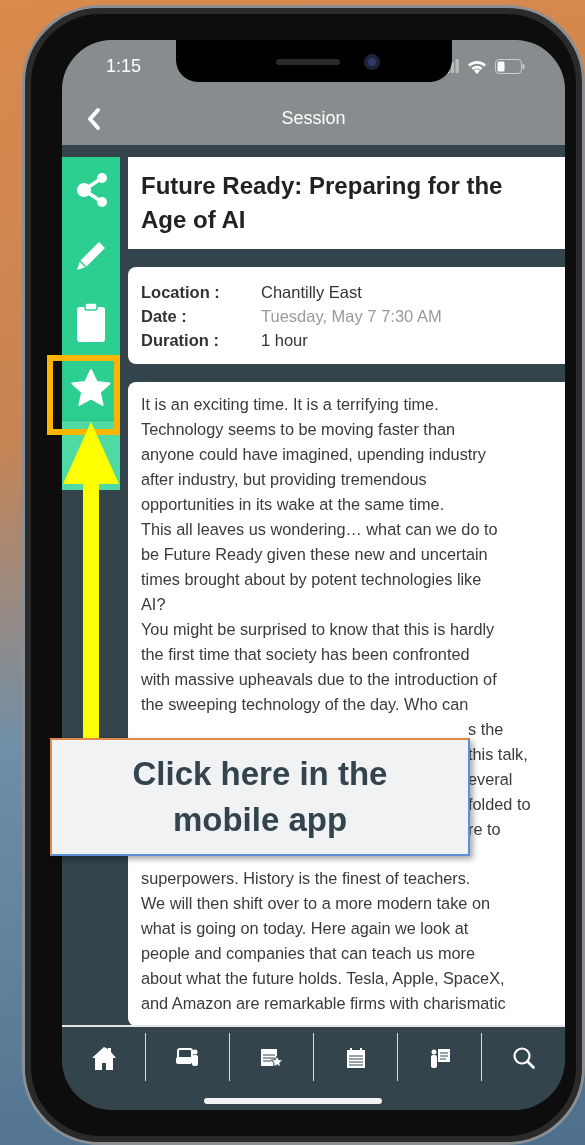 Image resolution: width=585 pixels, height=1145 pixels. Describe the element at coordinates (305, 654) in the screenshot. I see `description-line: the first time that society has been confronted` at that location.